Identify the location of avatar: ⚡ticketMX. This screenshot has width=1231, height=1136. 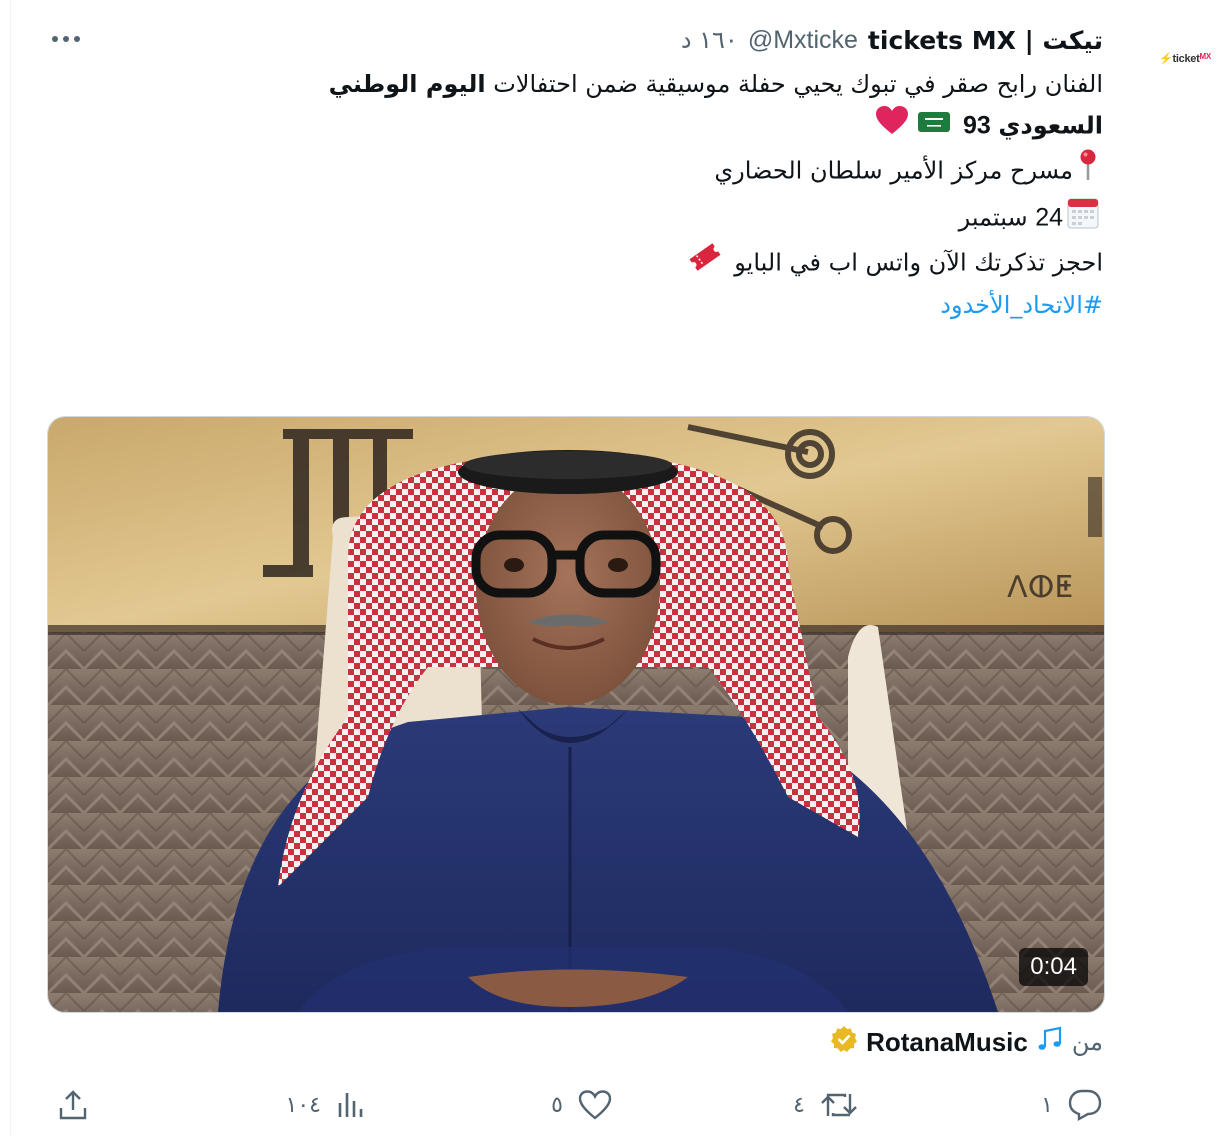
(1185, 58).